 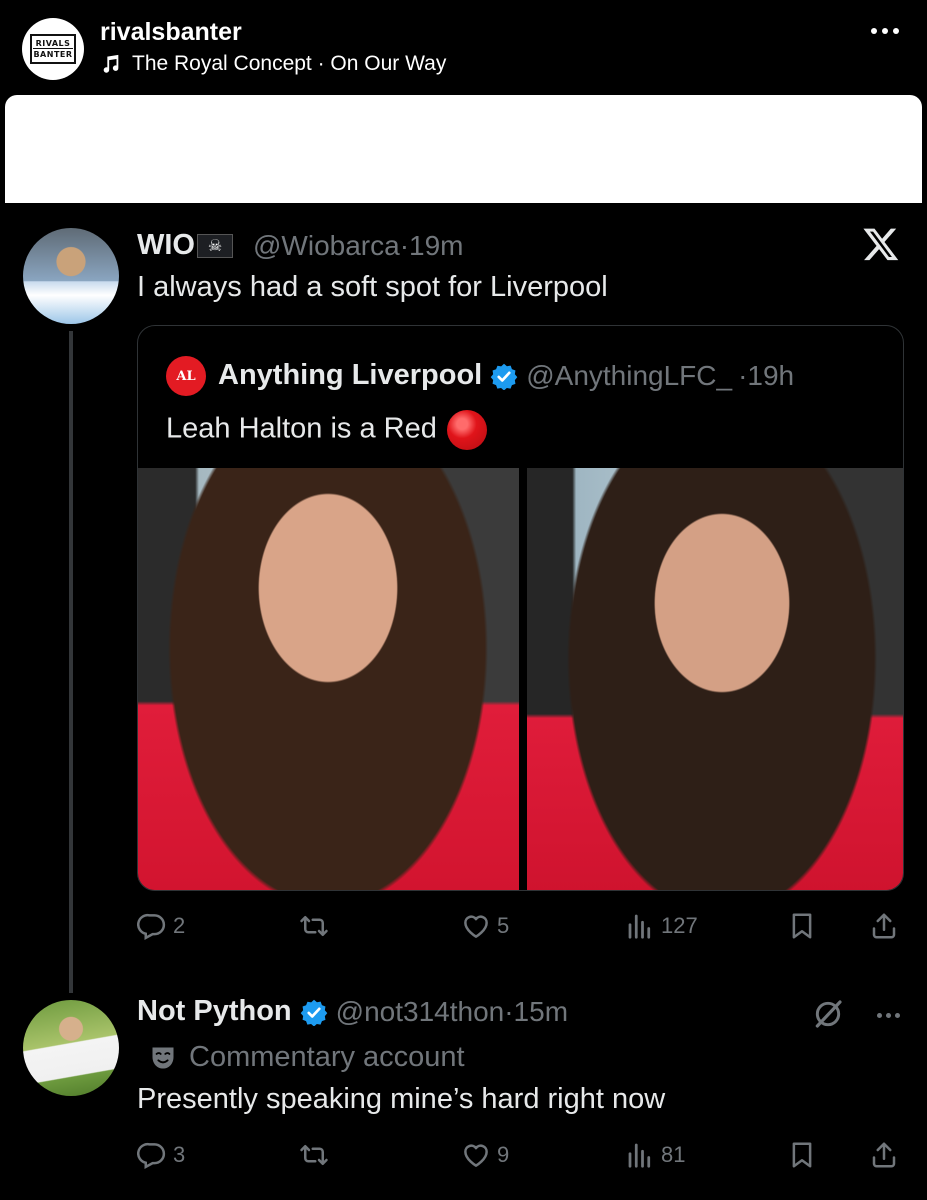 I want to click on like-button: 9, so click(x=485, y=1155).